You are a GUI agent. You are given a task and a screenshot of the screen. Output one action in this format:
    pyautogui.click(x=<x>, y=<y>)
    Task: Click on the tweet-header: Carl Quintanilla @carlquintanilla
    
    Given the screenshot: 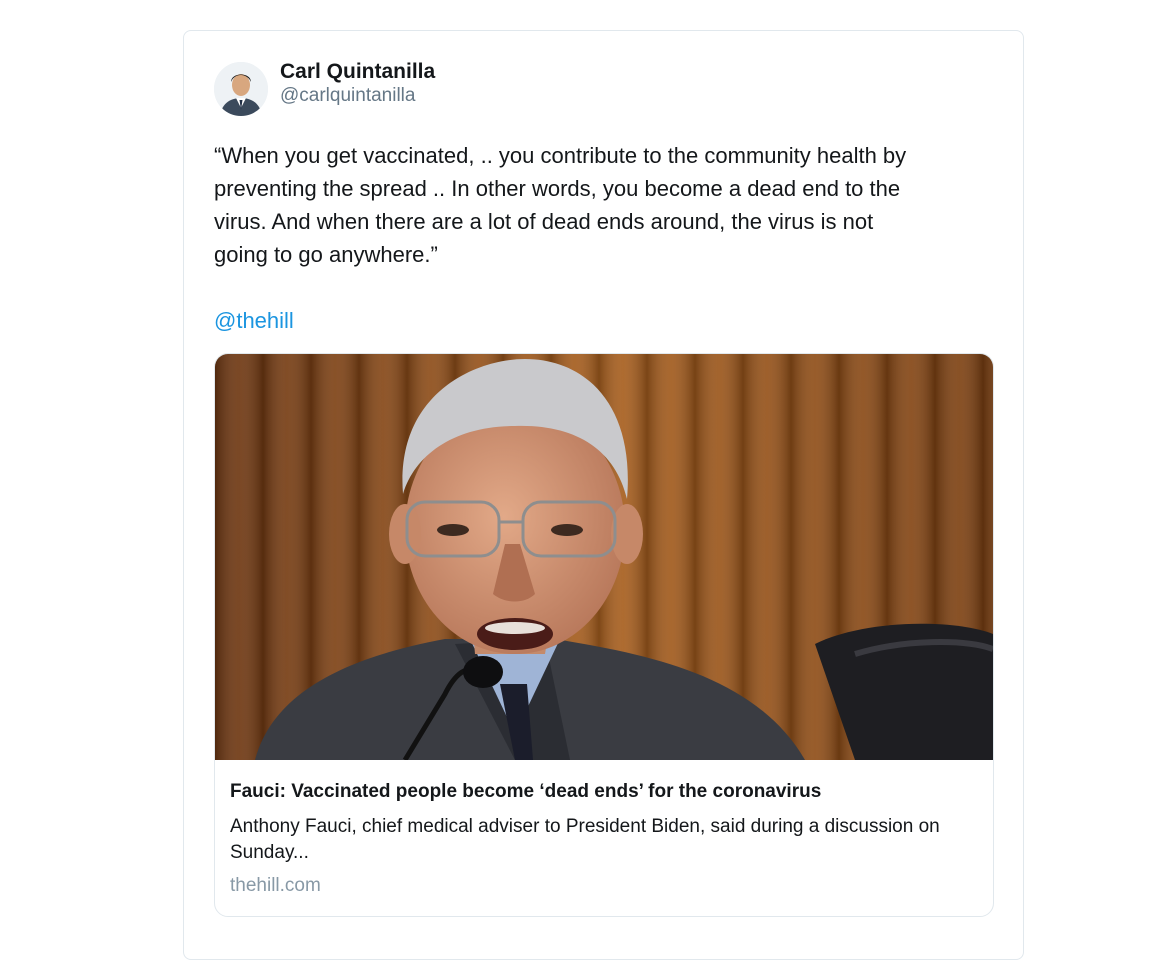 What is the action you would take?
    pyautogui.click(x=324, y=88)
    